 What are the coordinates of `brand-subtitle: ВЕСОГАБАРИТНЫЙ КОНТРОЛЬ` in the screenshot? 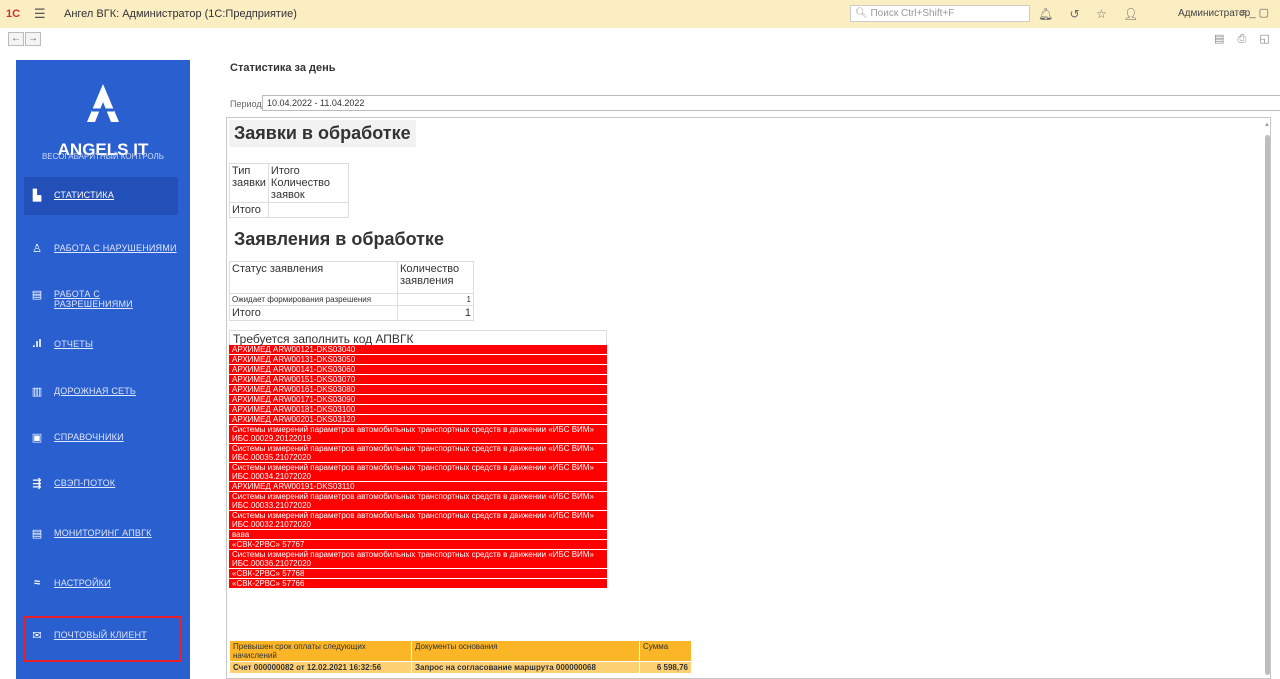 It's located at (103, 156).